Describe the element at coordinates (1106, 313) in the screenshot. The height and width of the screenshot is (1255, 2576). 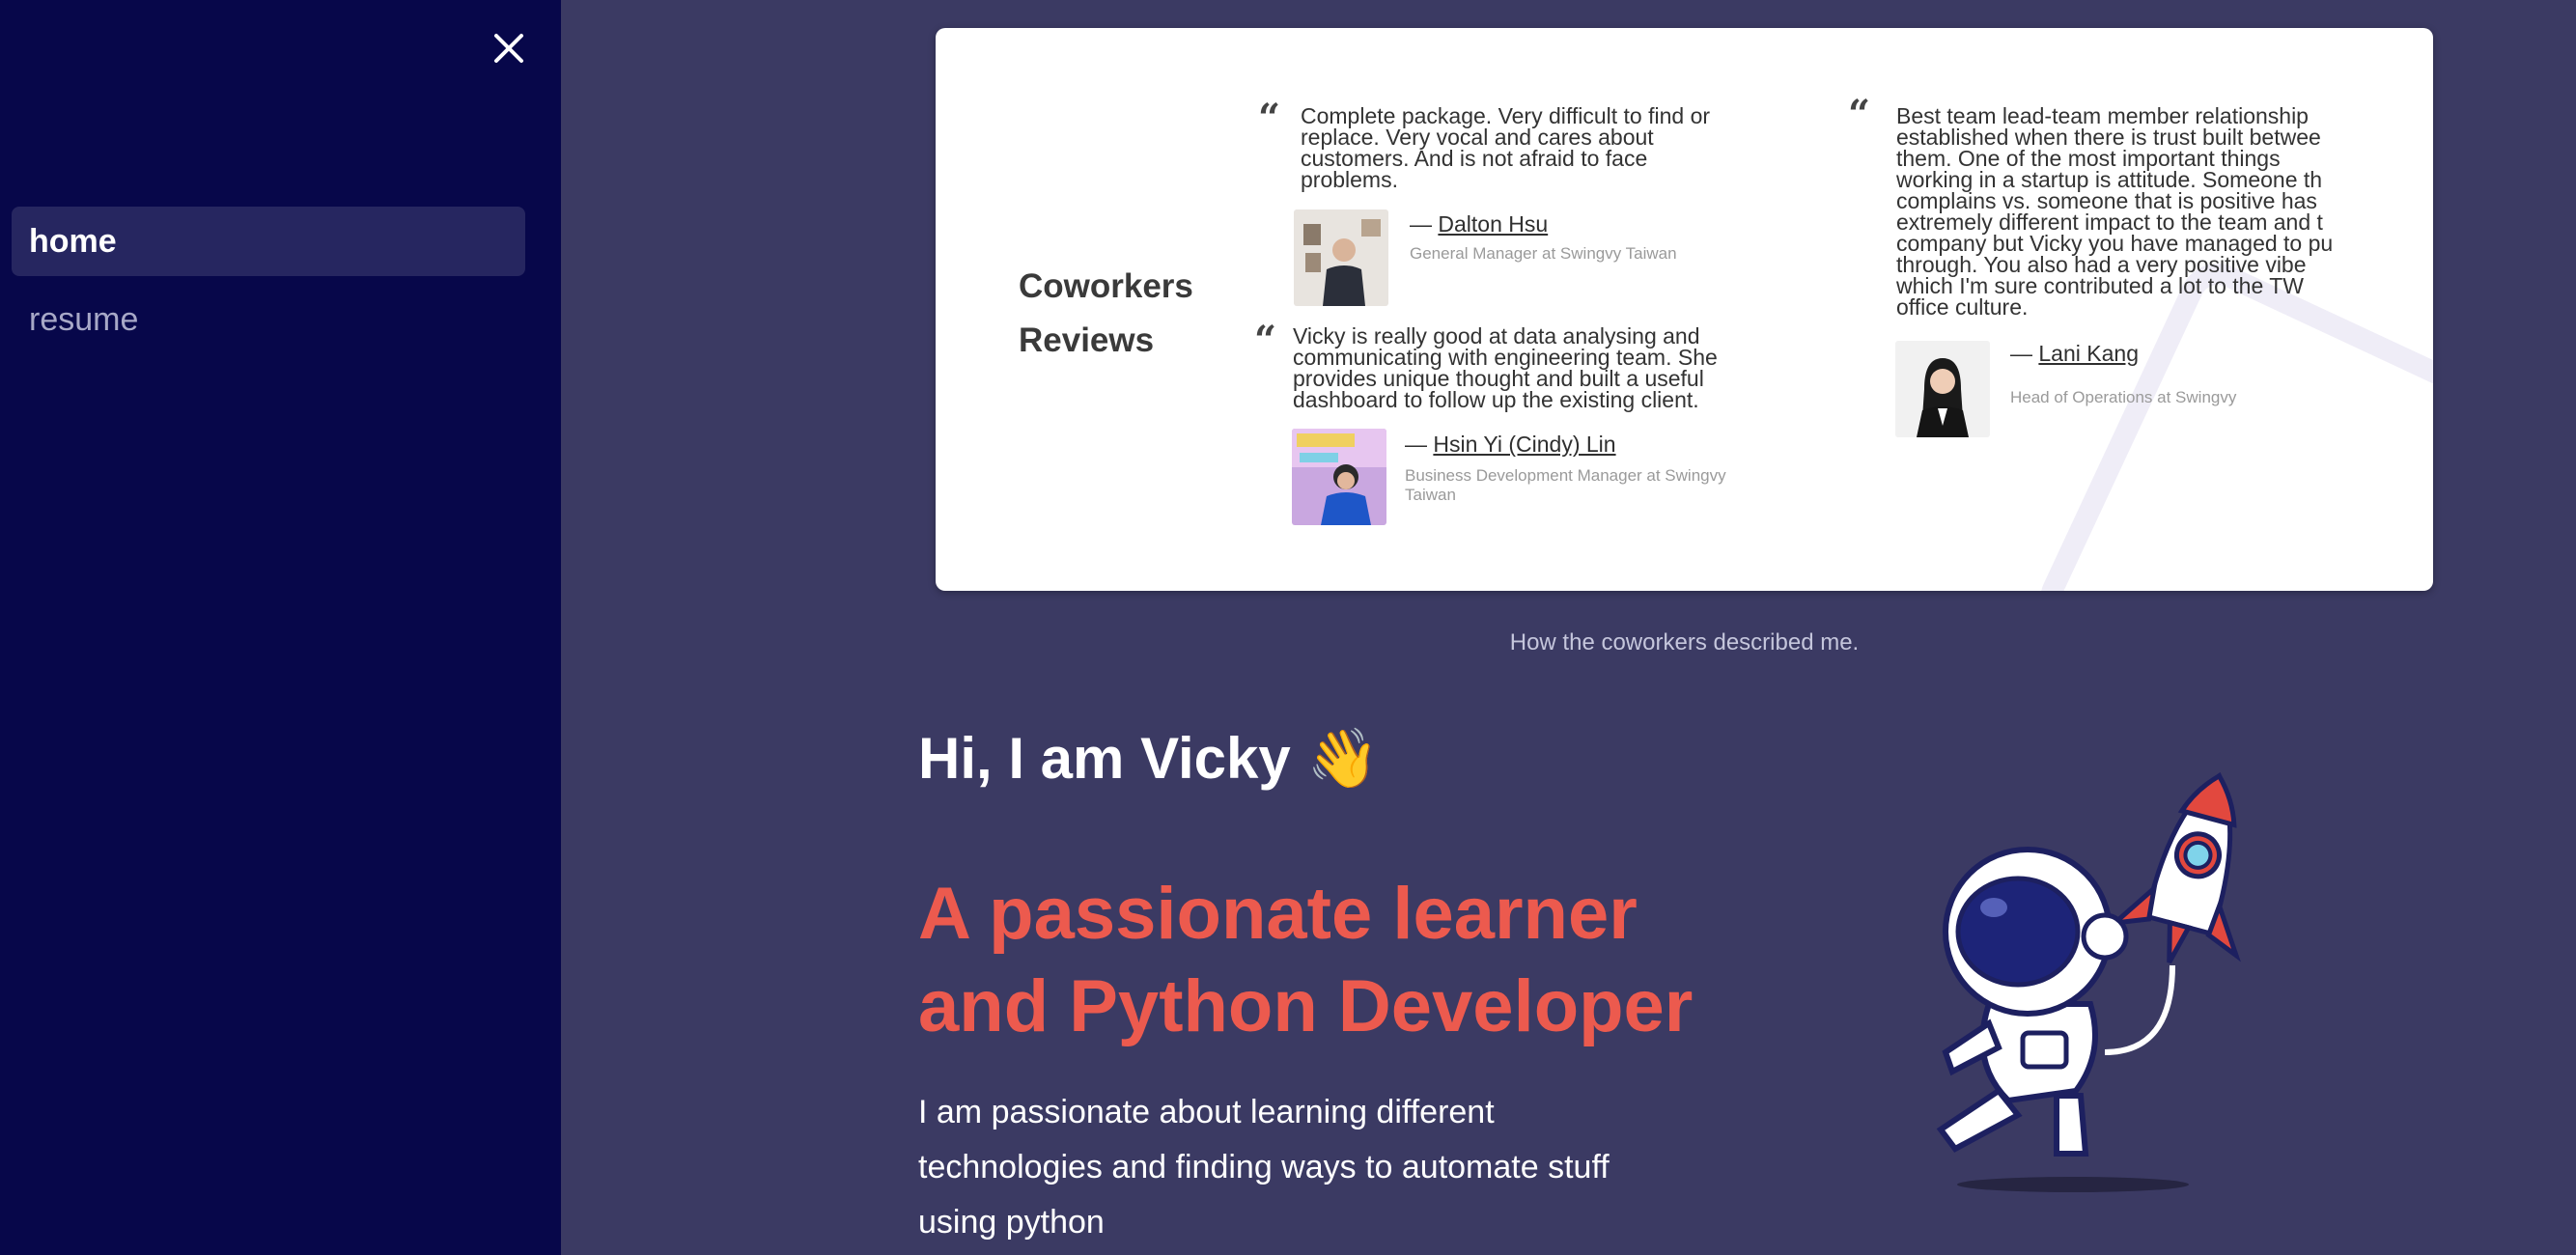
I see `reviews-title: Coworkers Reviews` at that location.